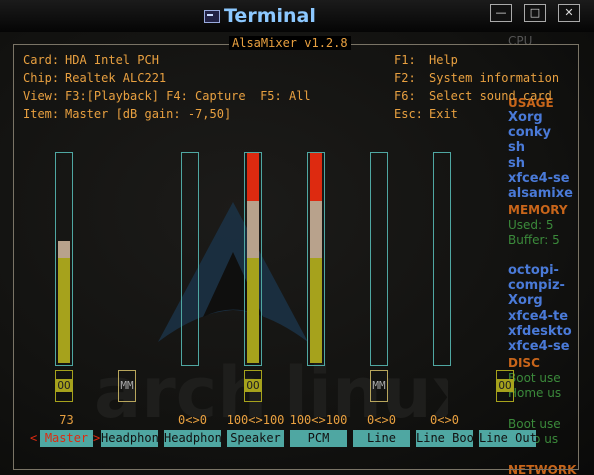 Image resolution: width=594 pixels, height=475 pixels. I want to click on channel-label: Line, so click(381, 438).